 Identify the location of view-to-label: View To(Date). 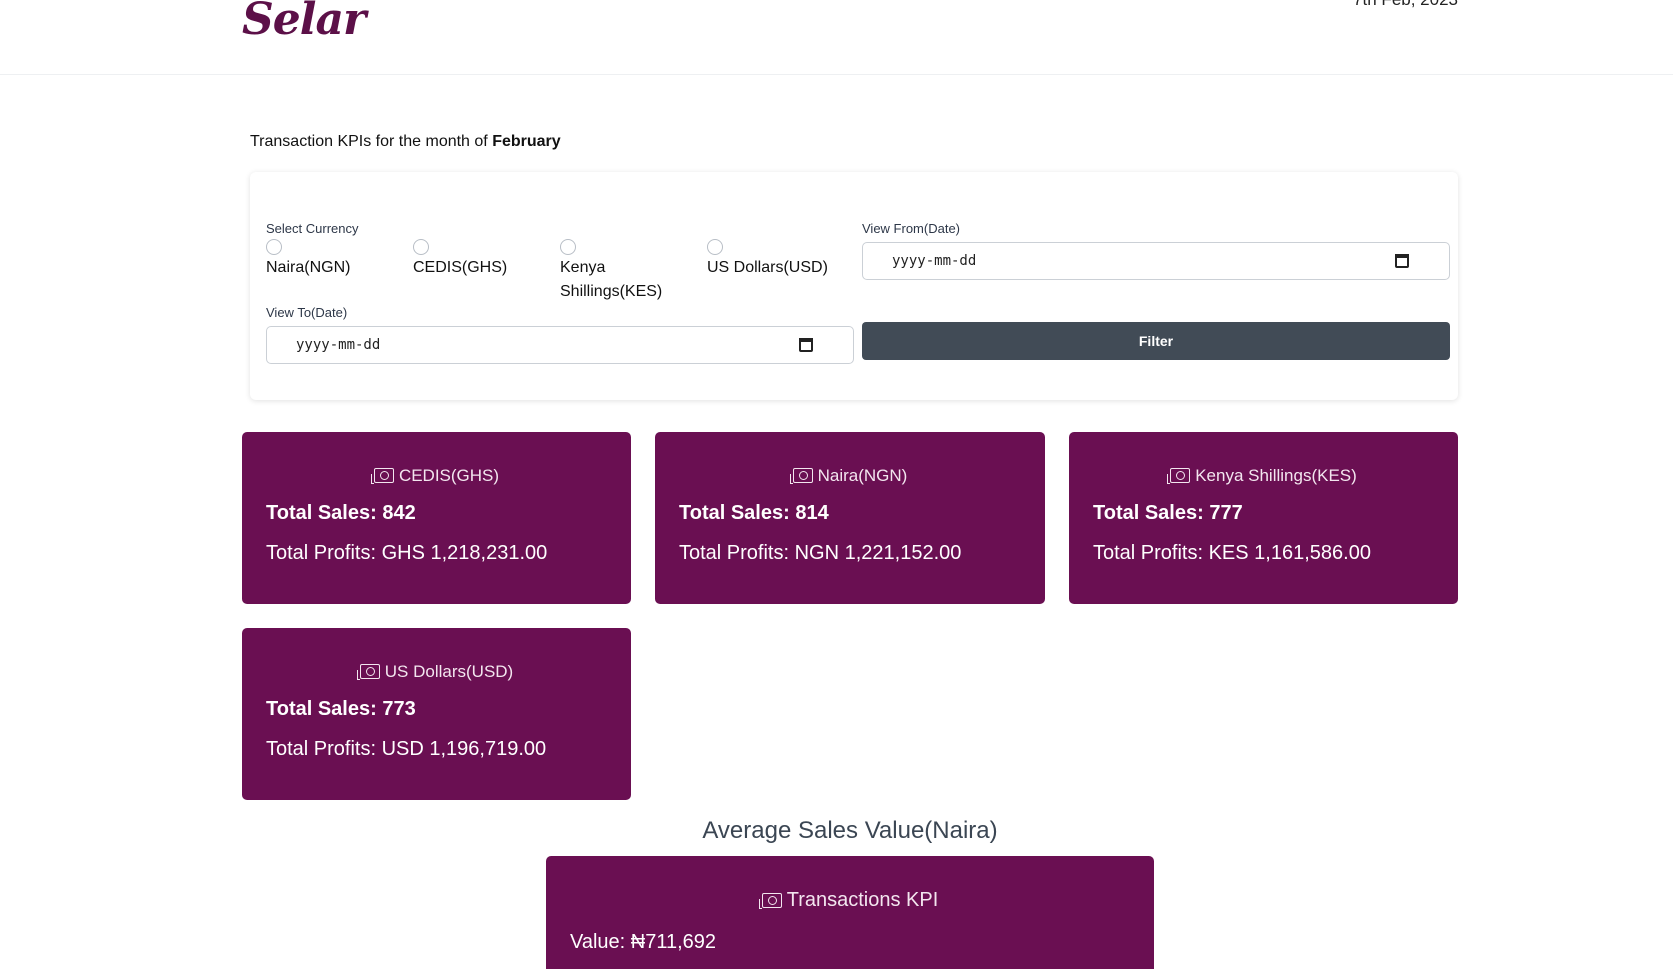
(307, 312).